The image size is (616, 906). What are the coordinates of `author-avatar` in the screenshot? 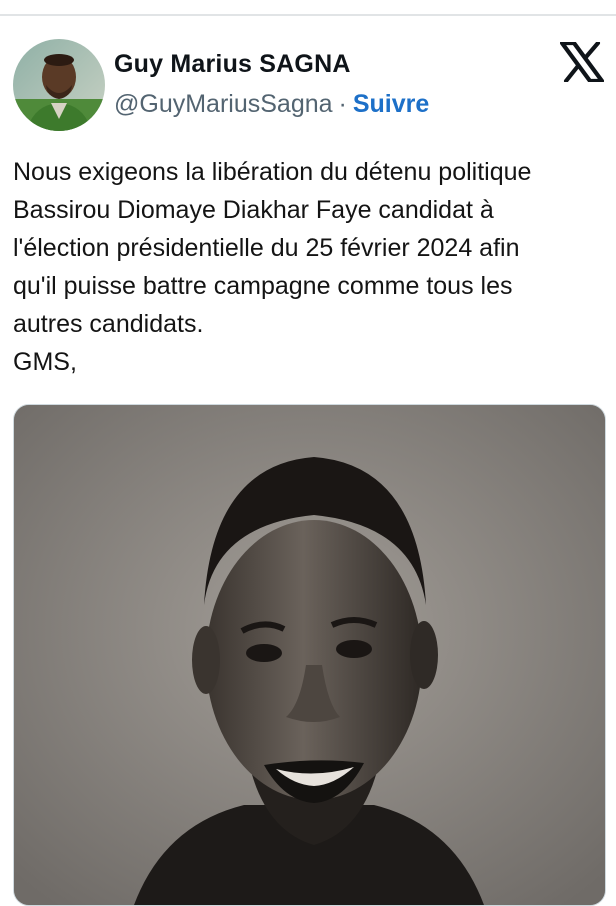 It's located at (59, 85).